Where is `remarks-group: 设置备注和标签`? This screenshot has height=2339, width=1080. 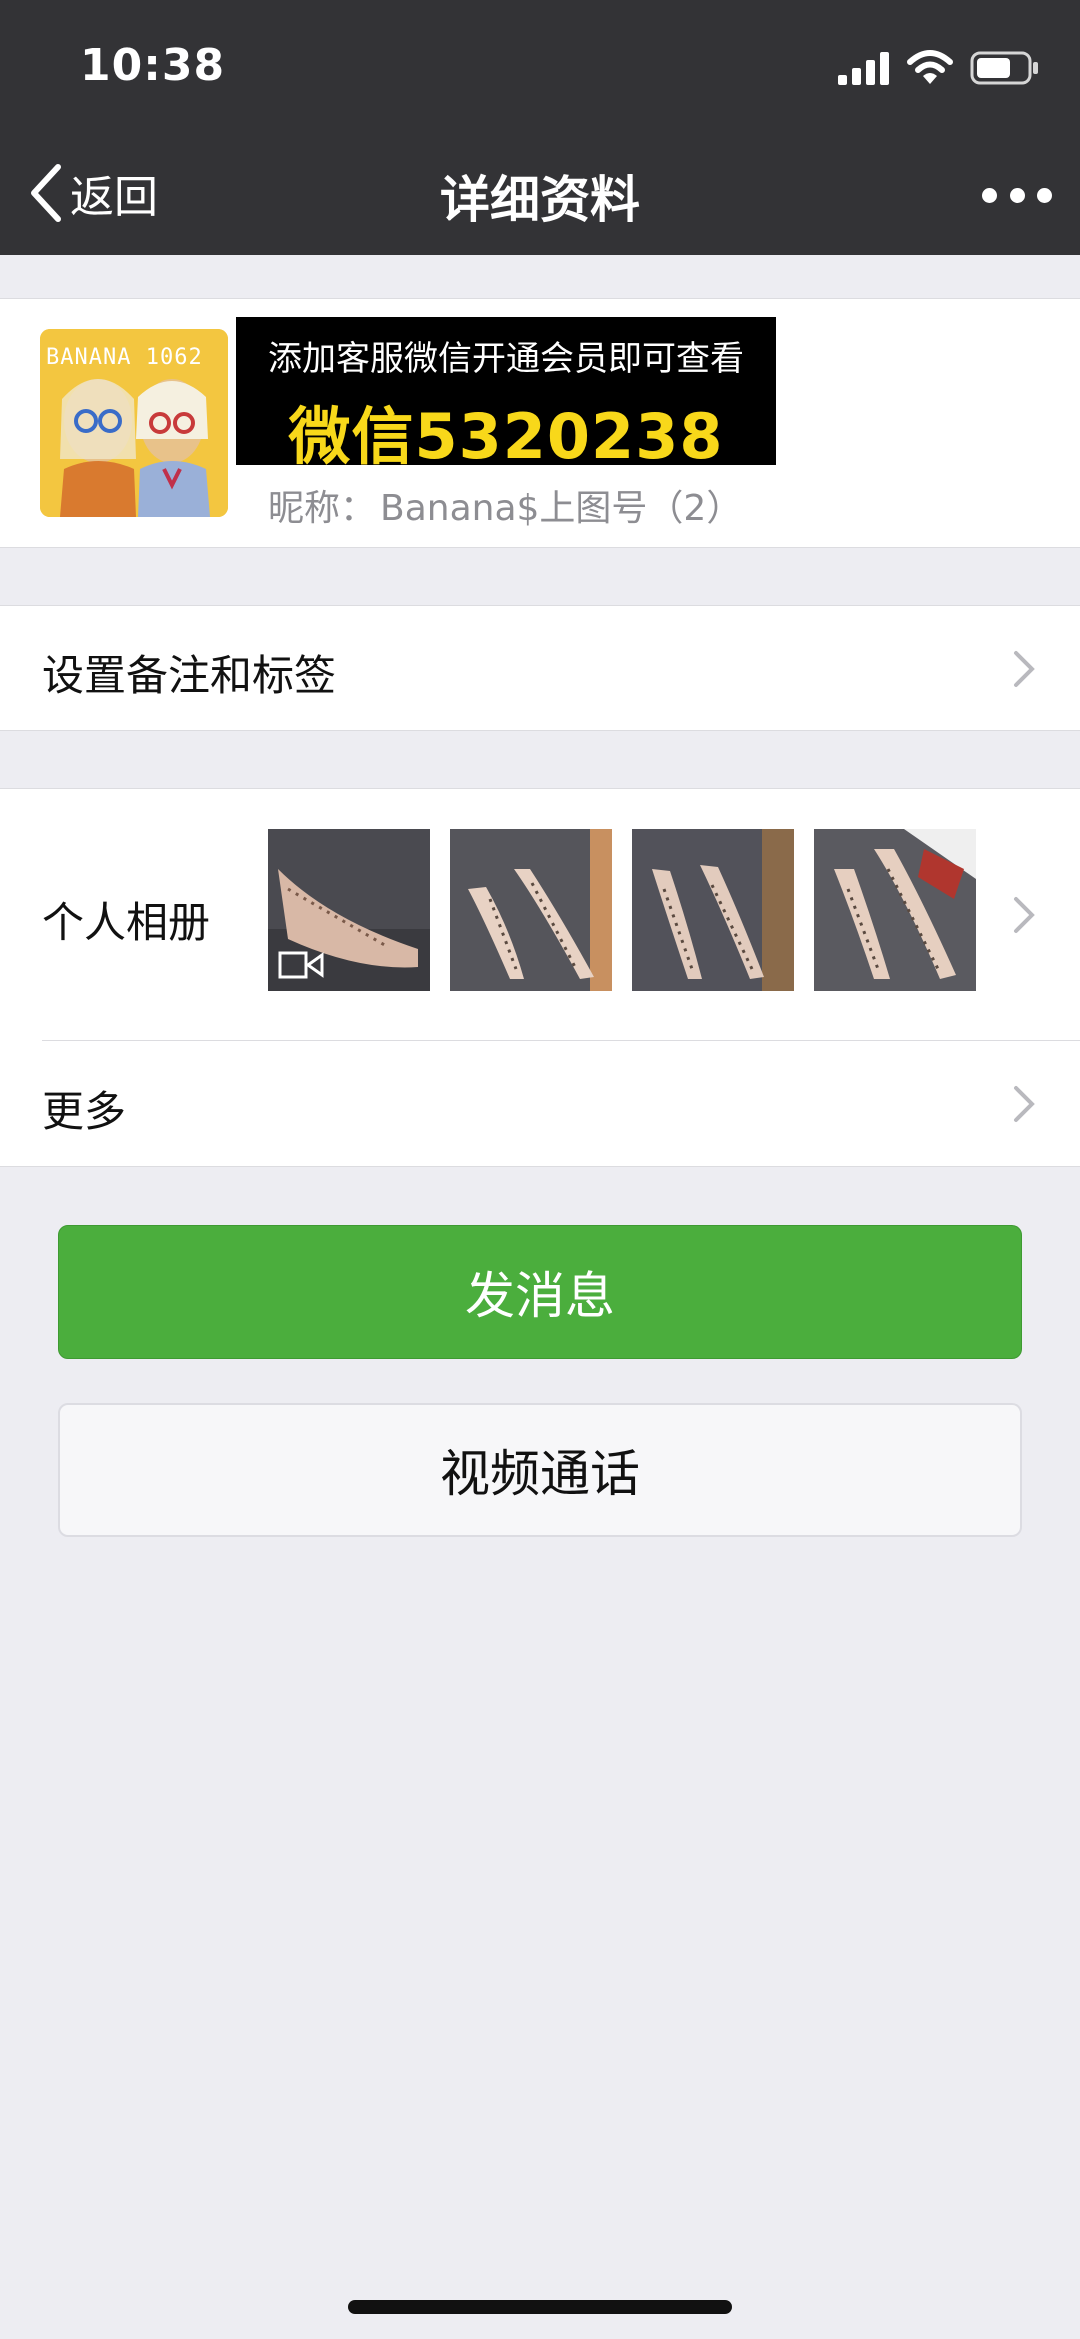 remarks-group: 设置备注和标签 is located at coordinates (540, 668).